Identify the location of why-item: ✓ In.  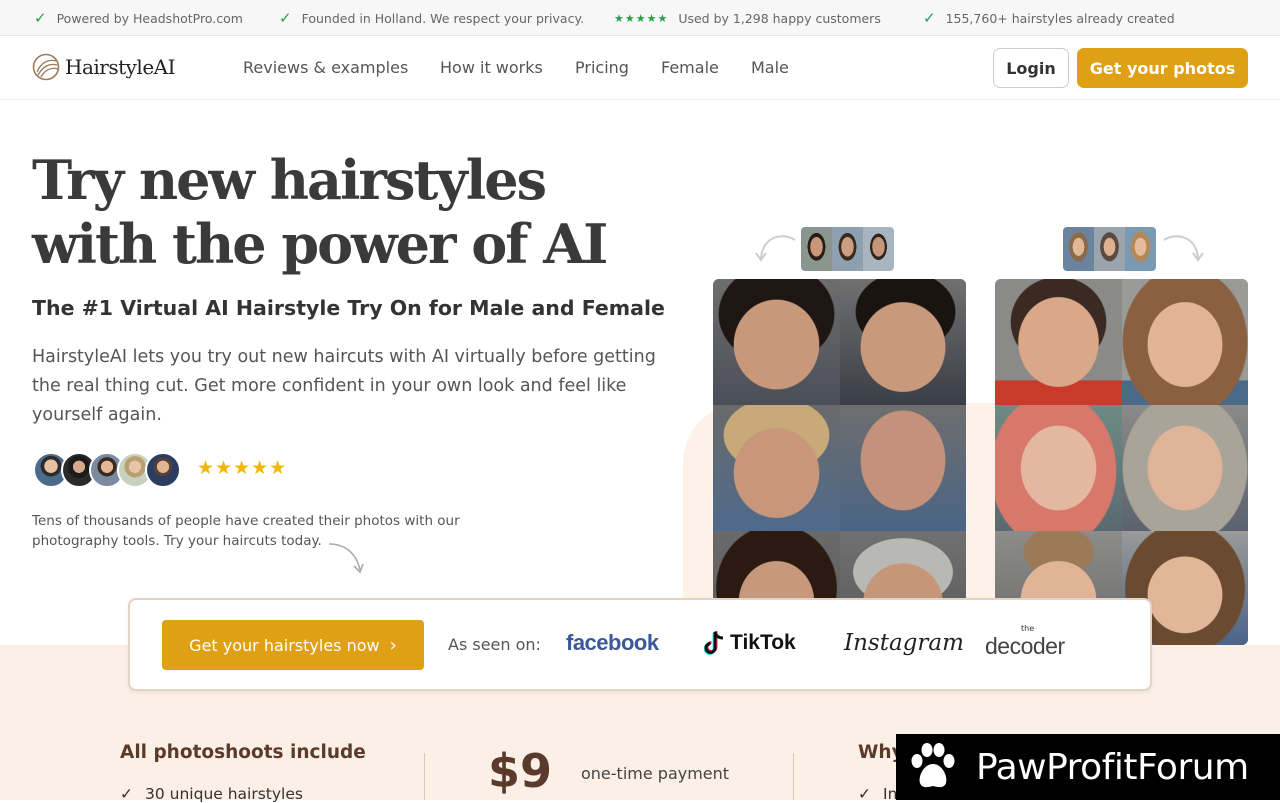
(877, 794).